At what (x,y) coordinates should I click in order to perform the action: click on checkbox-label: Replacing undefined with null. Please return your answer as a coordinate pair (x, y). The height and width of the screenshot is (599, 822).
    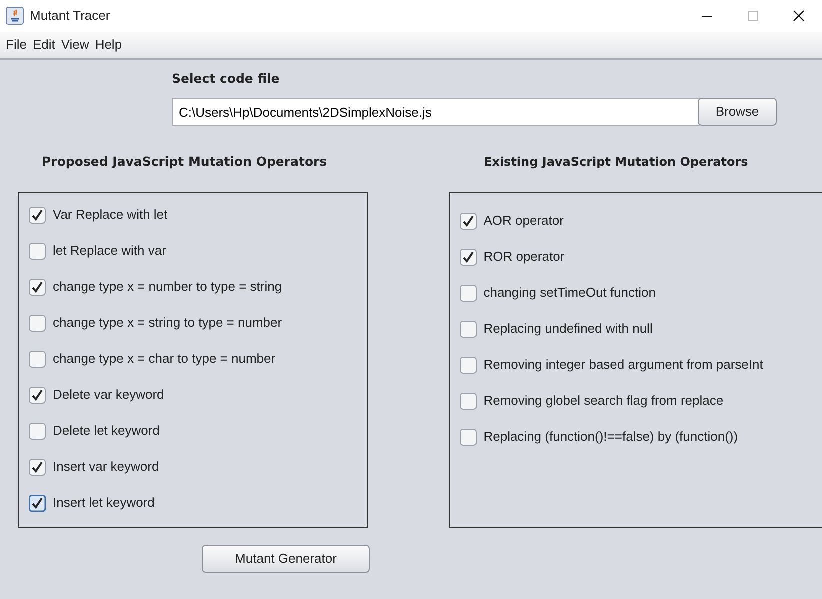
    Looking at the image, I should click on (568, 329).